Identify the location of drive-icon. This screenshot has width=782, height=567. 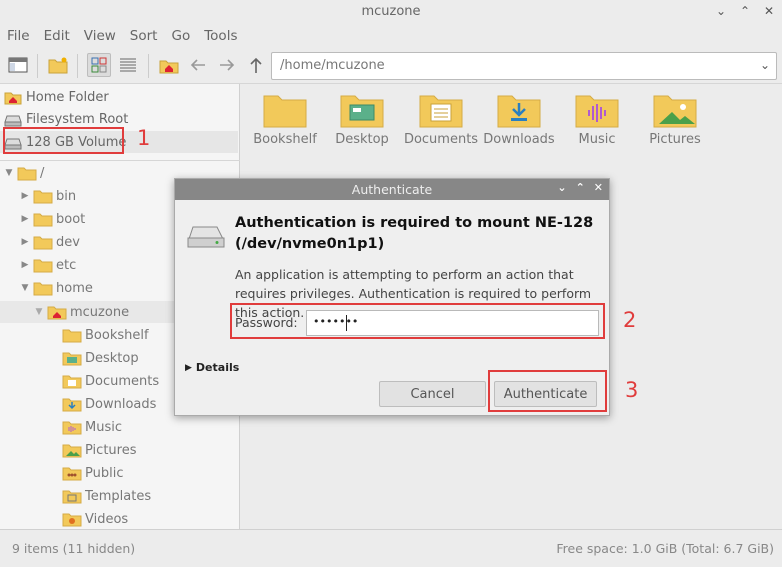
(206, 237).